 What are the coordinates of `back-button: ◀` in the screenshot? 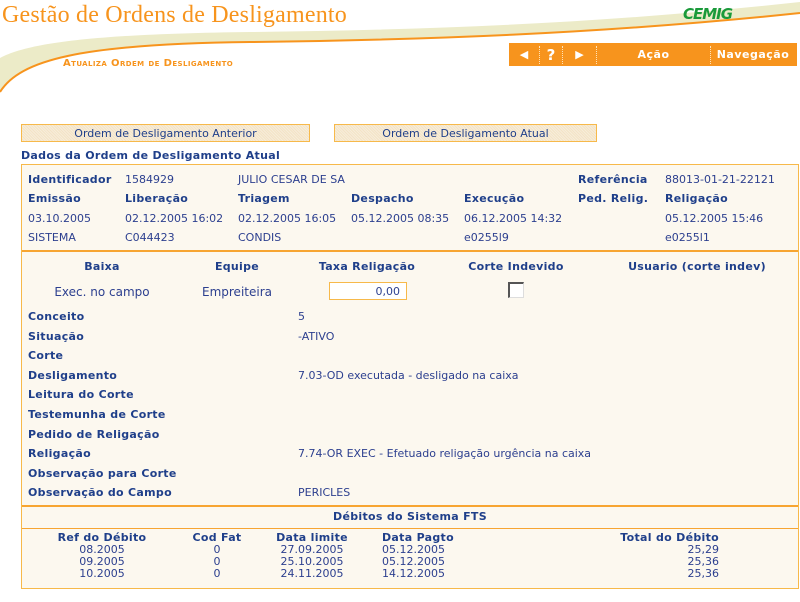 It's located at (524, 54).